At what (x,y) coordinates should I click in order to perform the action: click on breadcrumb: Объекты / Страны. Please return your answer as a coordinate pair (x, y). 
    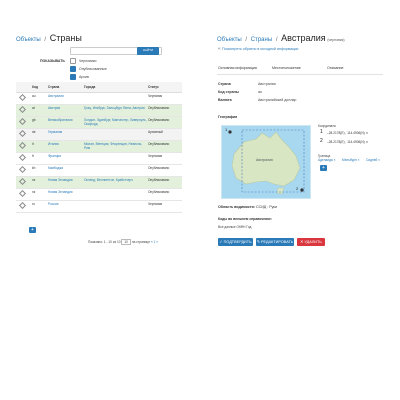
    Looking at the image, I should click on (49, 38).